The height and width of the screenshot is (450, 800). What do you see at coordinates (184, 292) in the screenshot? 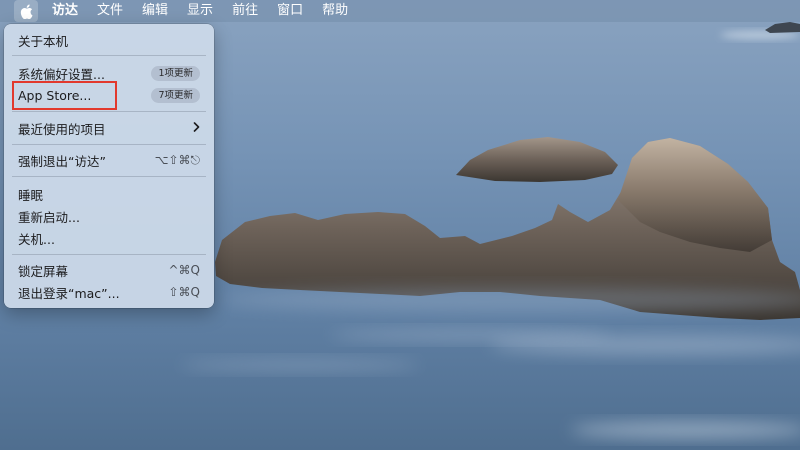
I see `keyboard-shortcut: ⇧⌘Q` at bounding box center [184, 292].